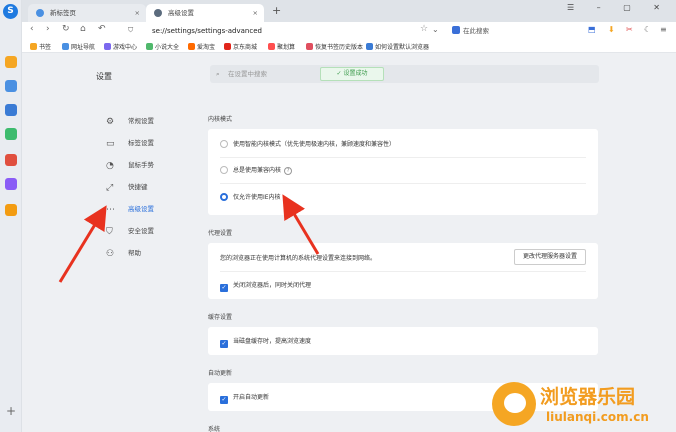 This screenshot has height=432, width=676. I want to click on bookmark-label: 京东商城, so click(245, 47).